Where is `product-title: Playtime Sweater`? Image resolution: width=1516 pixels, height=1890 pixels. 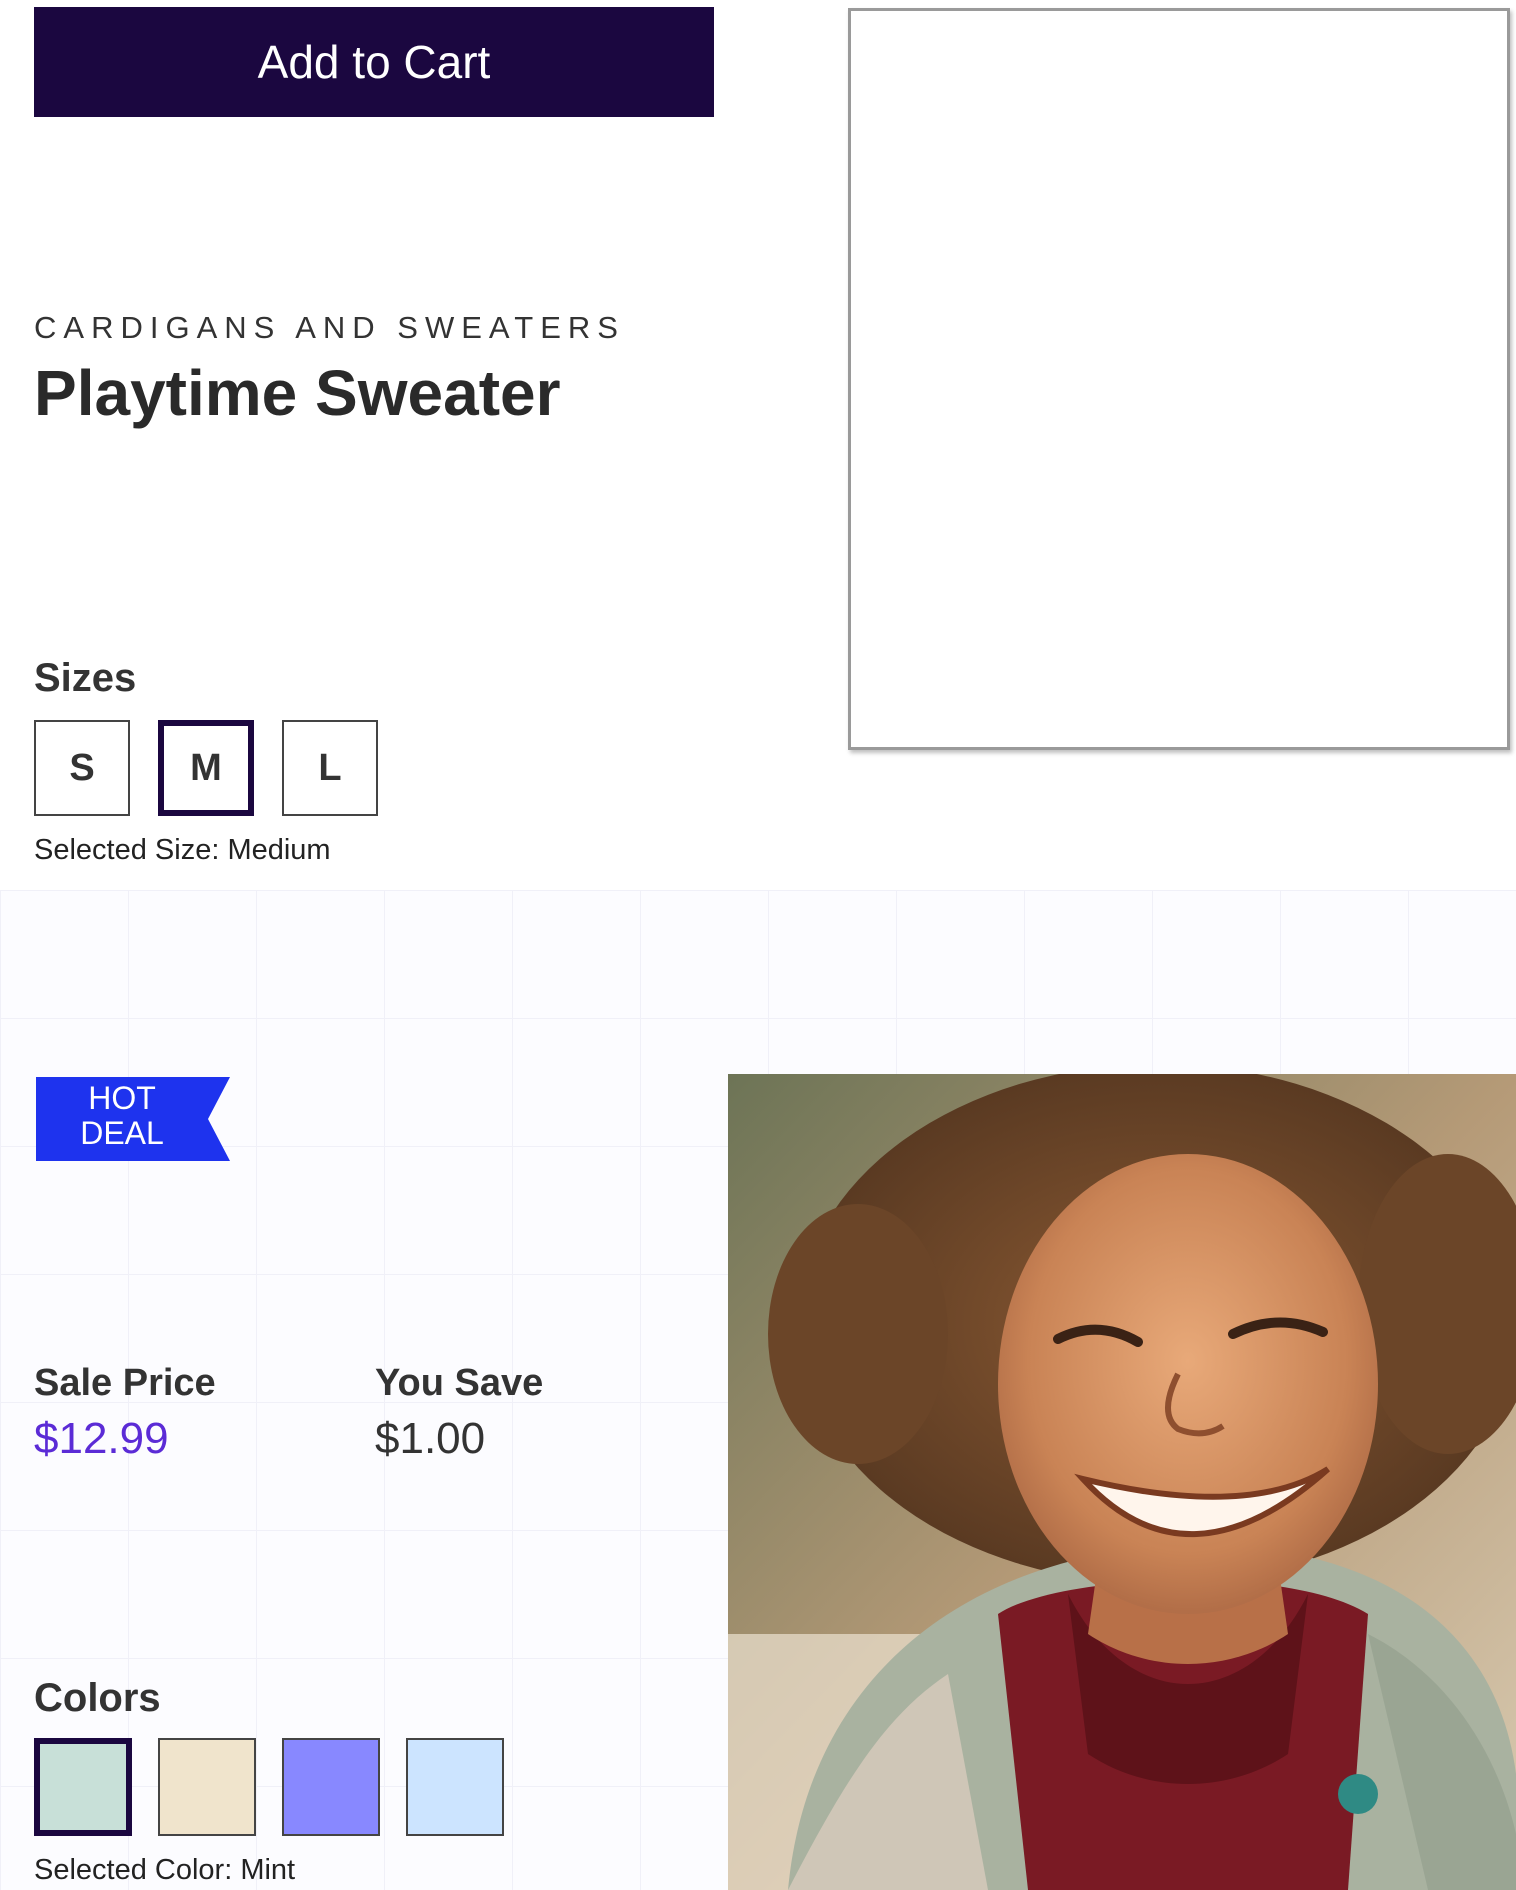
product-title: Playtime Sweater is located at coordinates (297, 393).